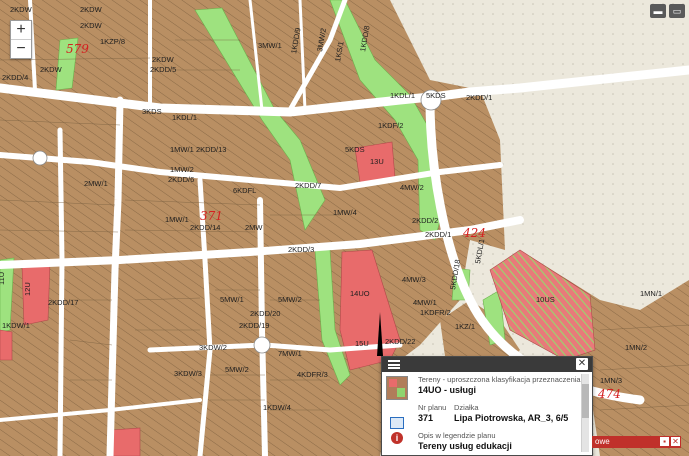  Describe the element at coordinates (397, 388) in the screenshot. I see `layer-thumbnail-icon` at that location.